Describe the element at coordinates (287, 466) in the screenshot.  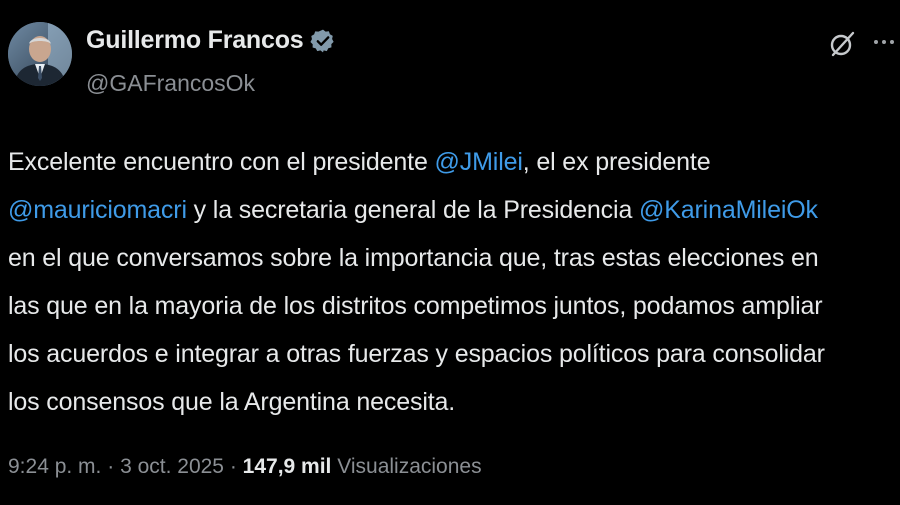
I see `views-count: 147,9 mil` at that location.